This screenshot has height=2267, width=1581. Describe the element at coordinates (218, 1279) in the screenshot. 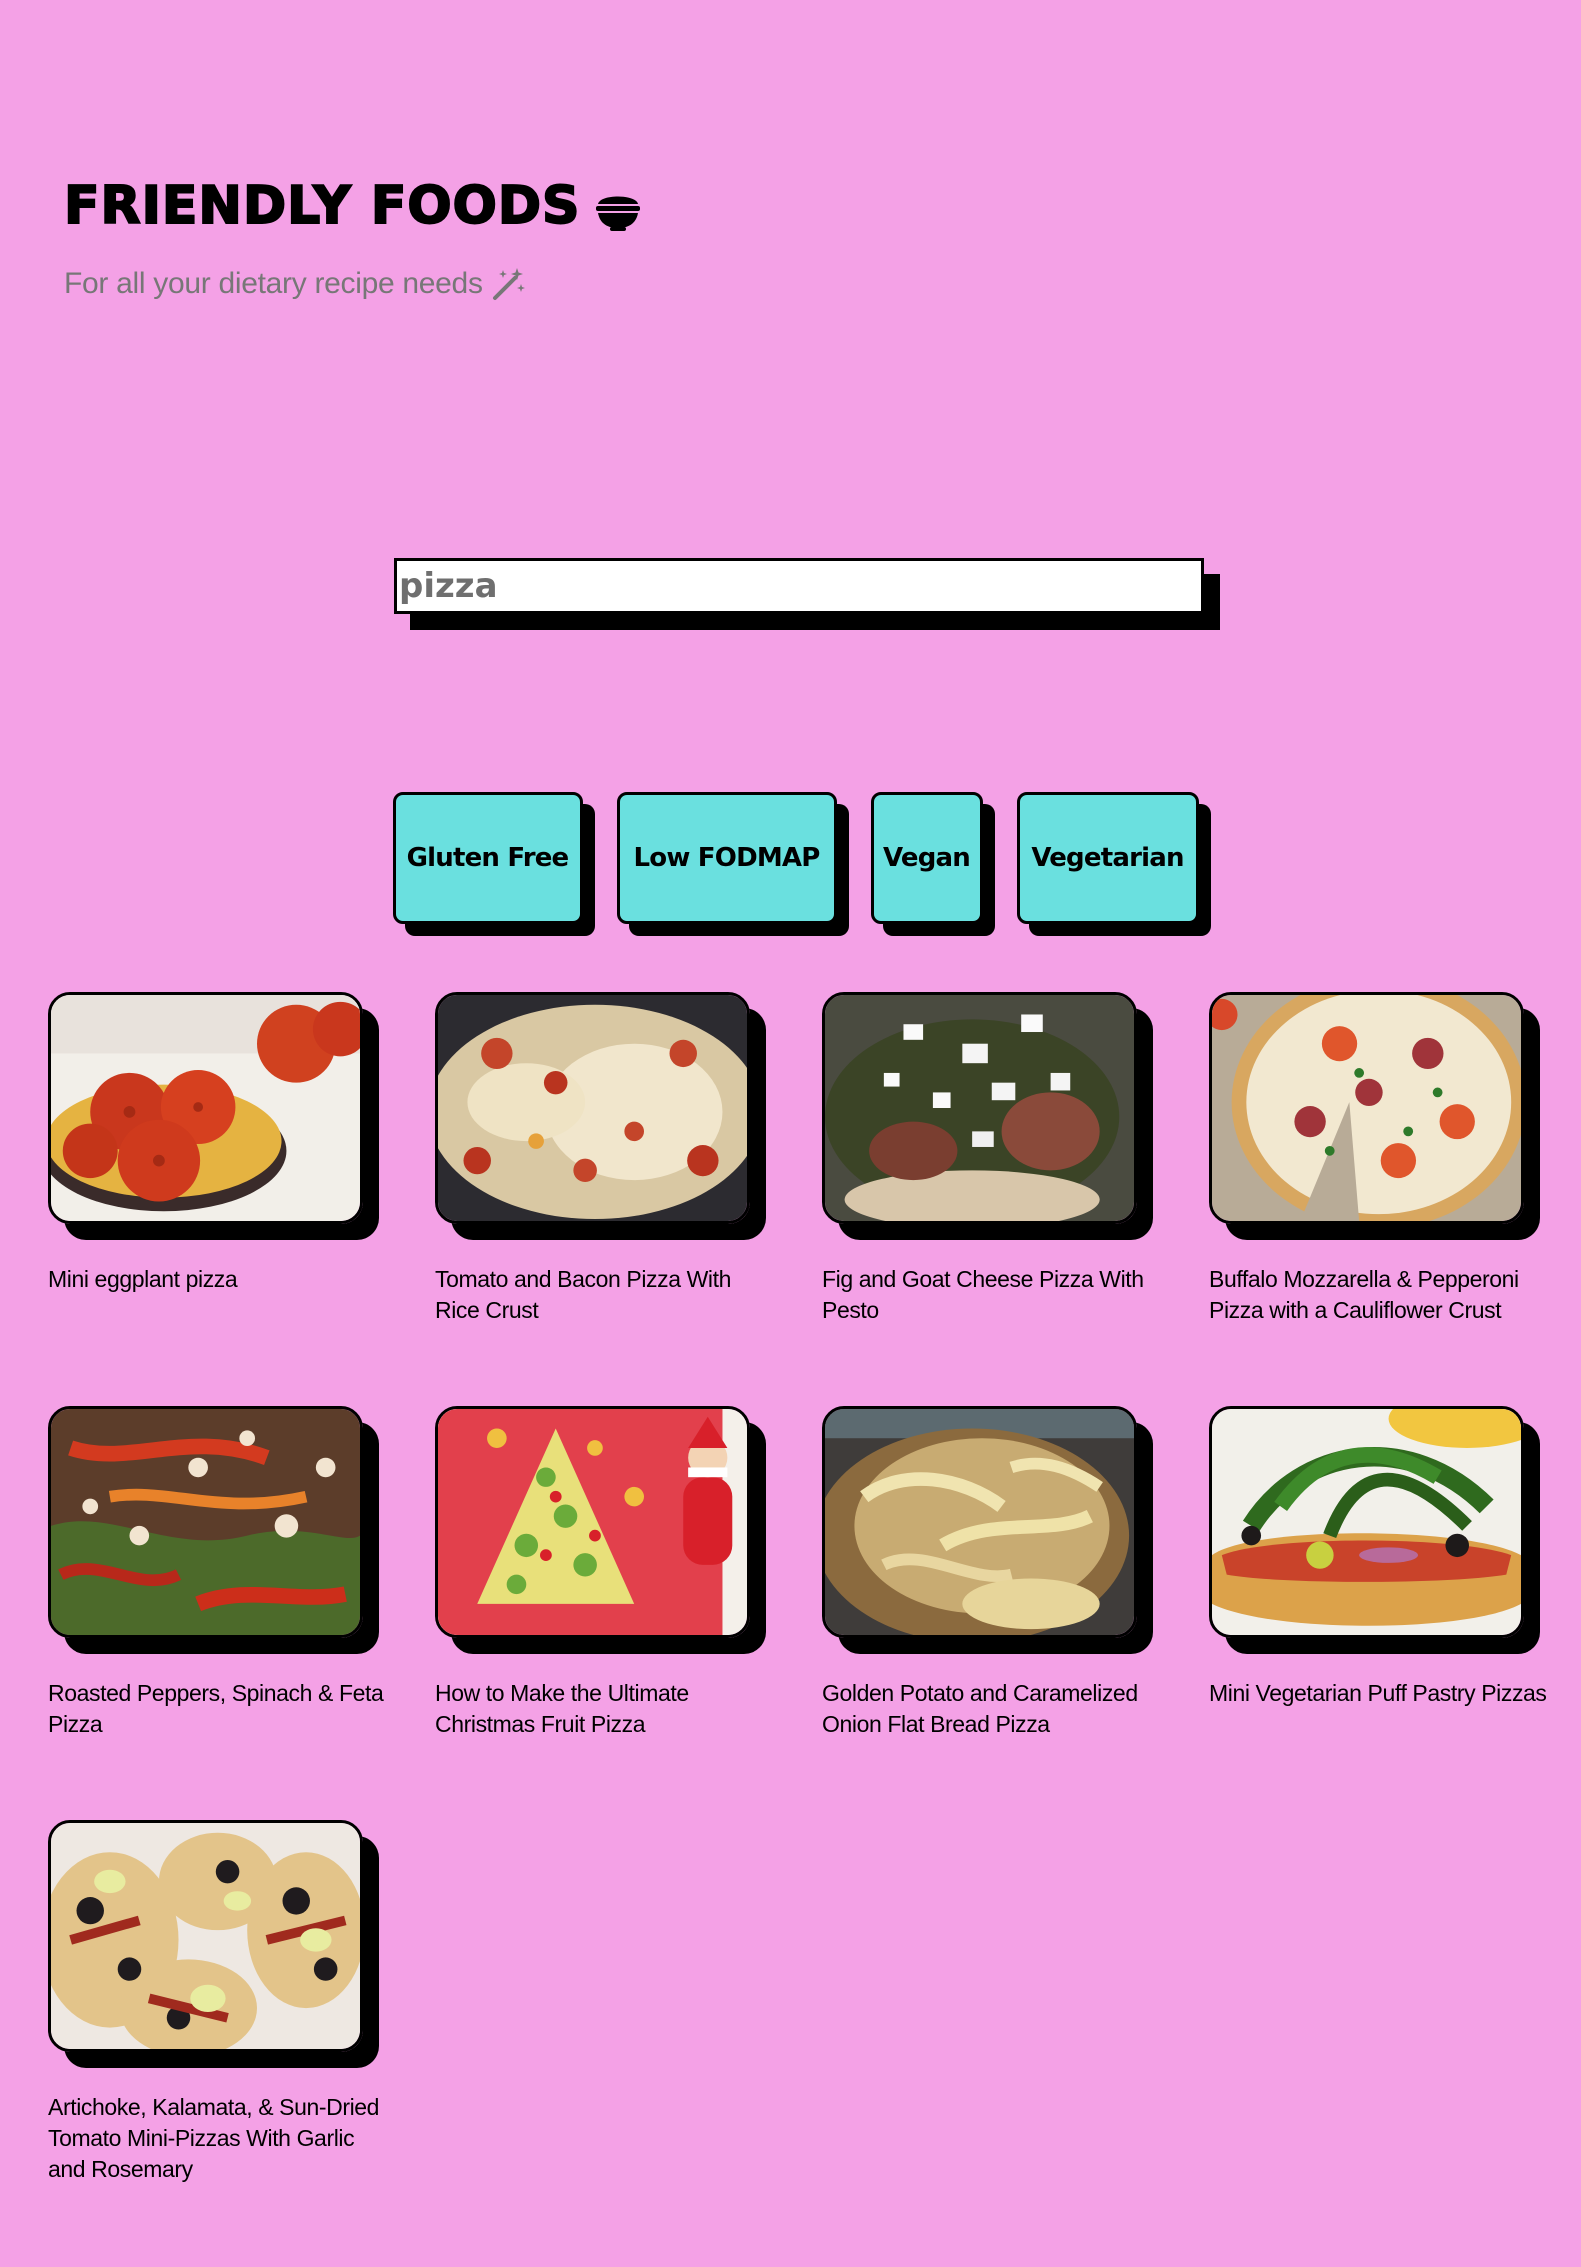

I see `recipe-title: Mini eggplant pizza` at that location.